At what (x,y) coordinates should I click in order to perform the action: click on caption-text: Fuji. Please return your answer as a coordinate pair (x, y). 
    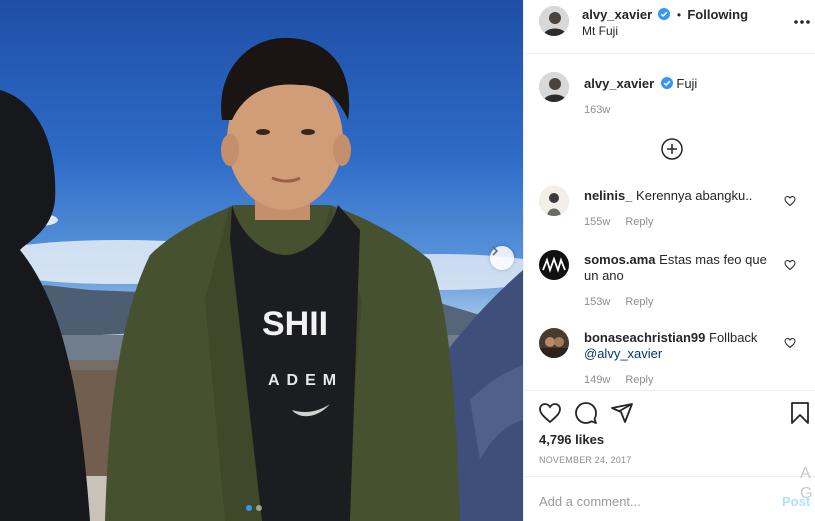
    Looking at the image, I should click on (687, 83).